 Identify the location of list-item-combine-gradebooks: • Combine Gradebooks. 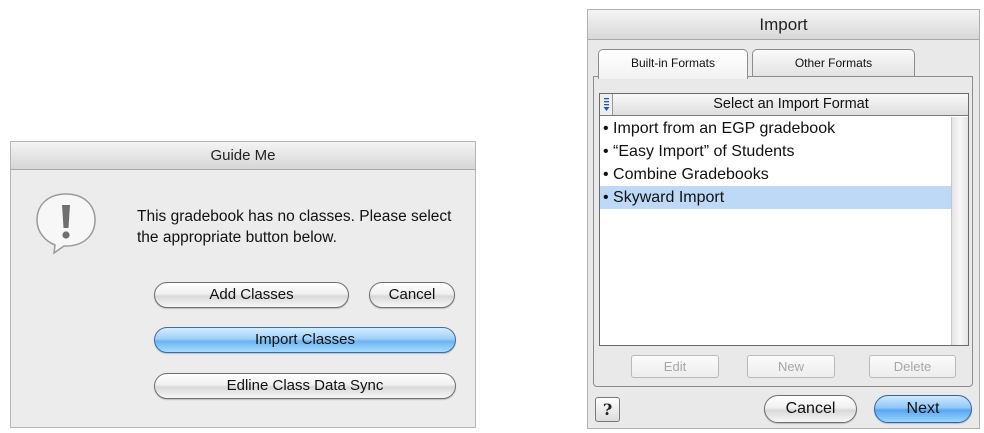
(776, 174).